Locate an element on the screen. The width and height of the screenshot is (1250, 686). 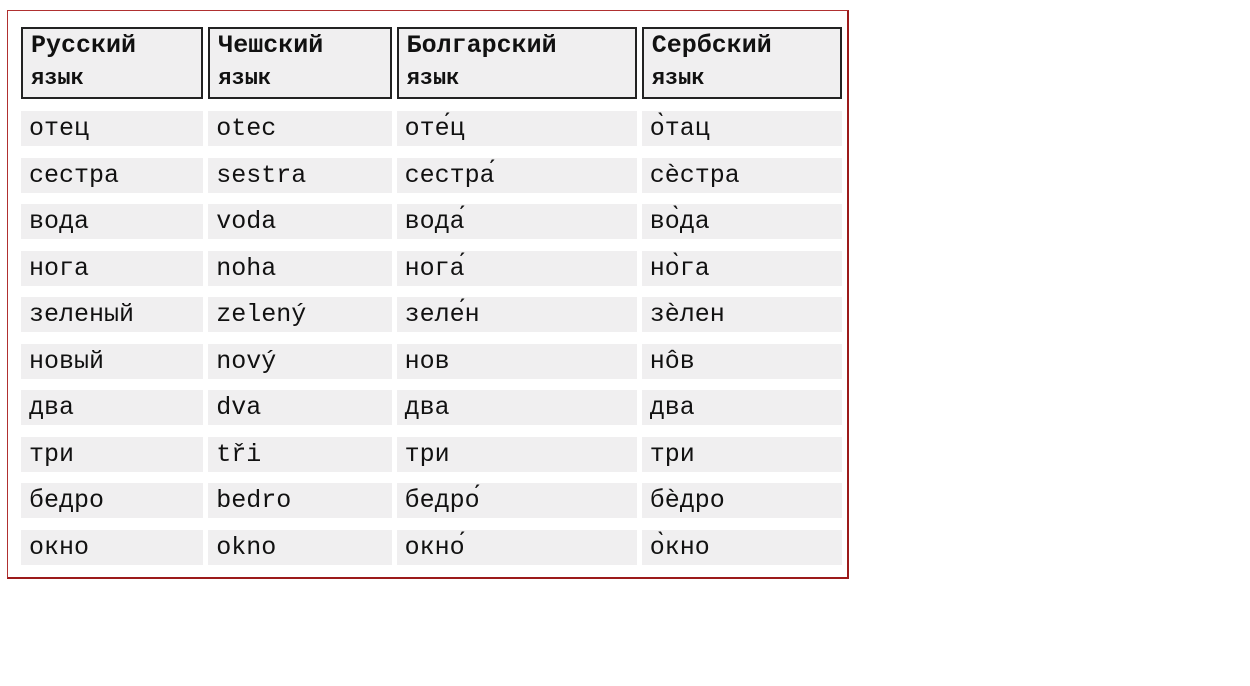
table-row: три tři три три is located at coordinates (431, 454).